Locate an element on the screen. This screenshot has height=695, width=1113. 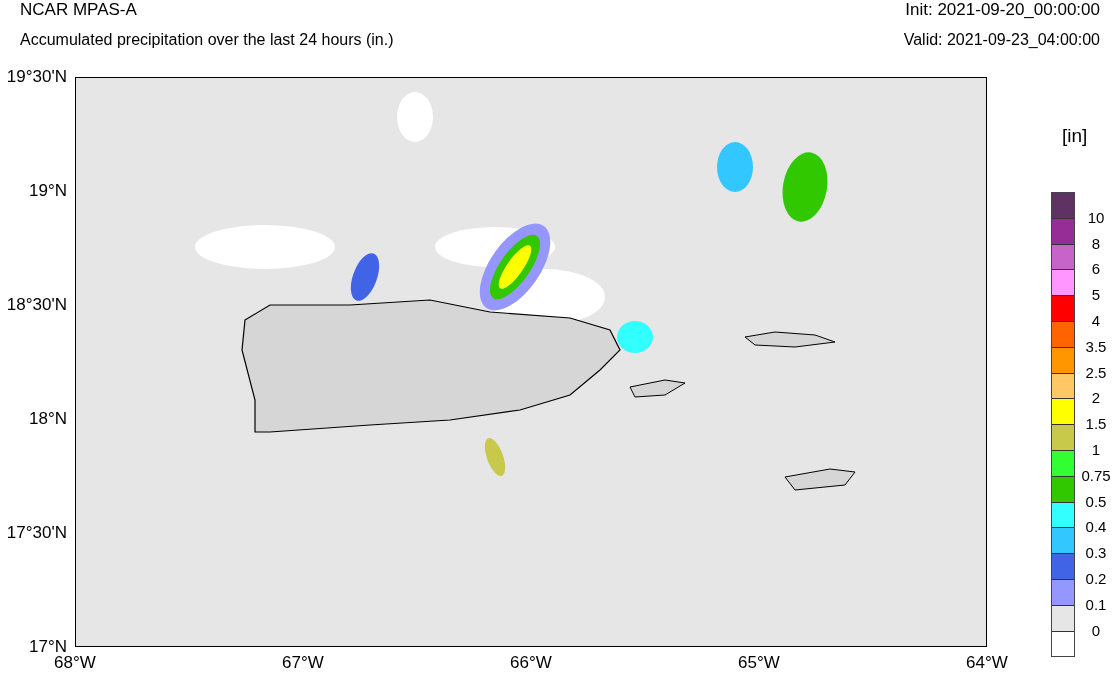
colorbar-label: 3.5 is located at coordinates (1096, 346).